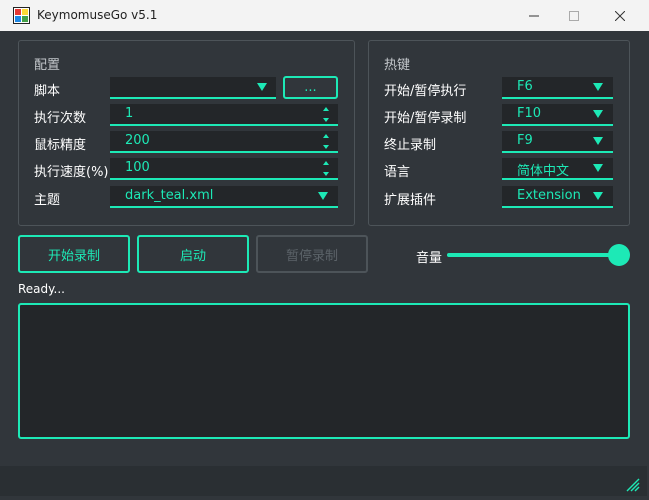  I want to click on stop-record-label: 终止录制, so click(410, 145).